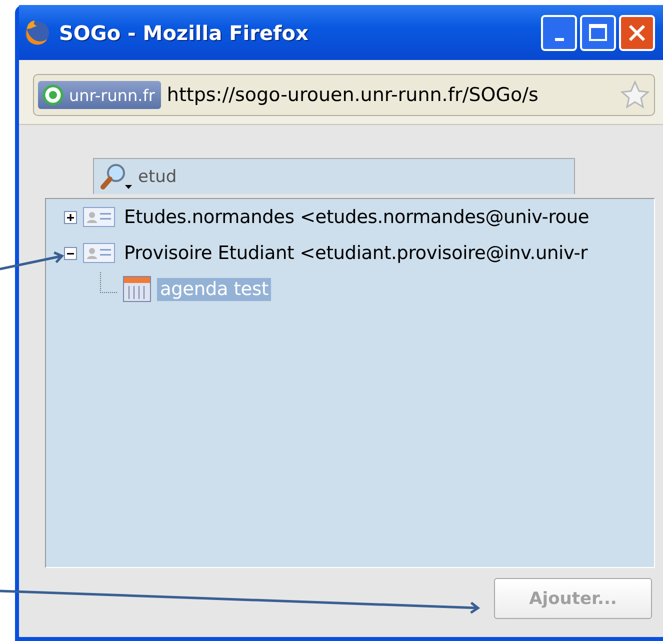  What do you see at coordinates (356, 217) in the screenshot?
I see `contact-item: Etudes.normandes <etudes.normandes@univ-roue` at bounding box center [356, 217].